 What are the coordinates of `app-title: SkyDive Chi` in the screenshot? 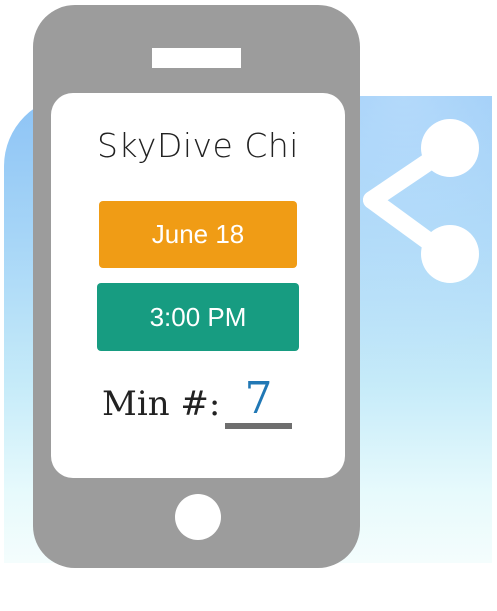 It's located at (198, 145).